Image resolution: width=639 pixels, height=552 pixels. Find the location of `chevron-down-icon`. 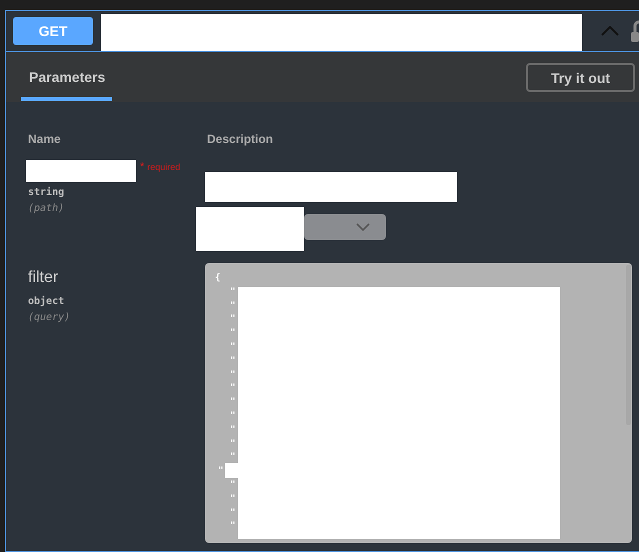

chevron-down-icon is located at coordinates (363, 227).